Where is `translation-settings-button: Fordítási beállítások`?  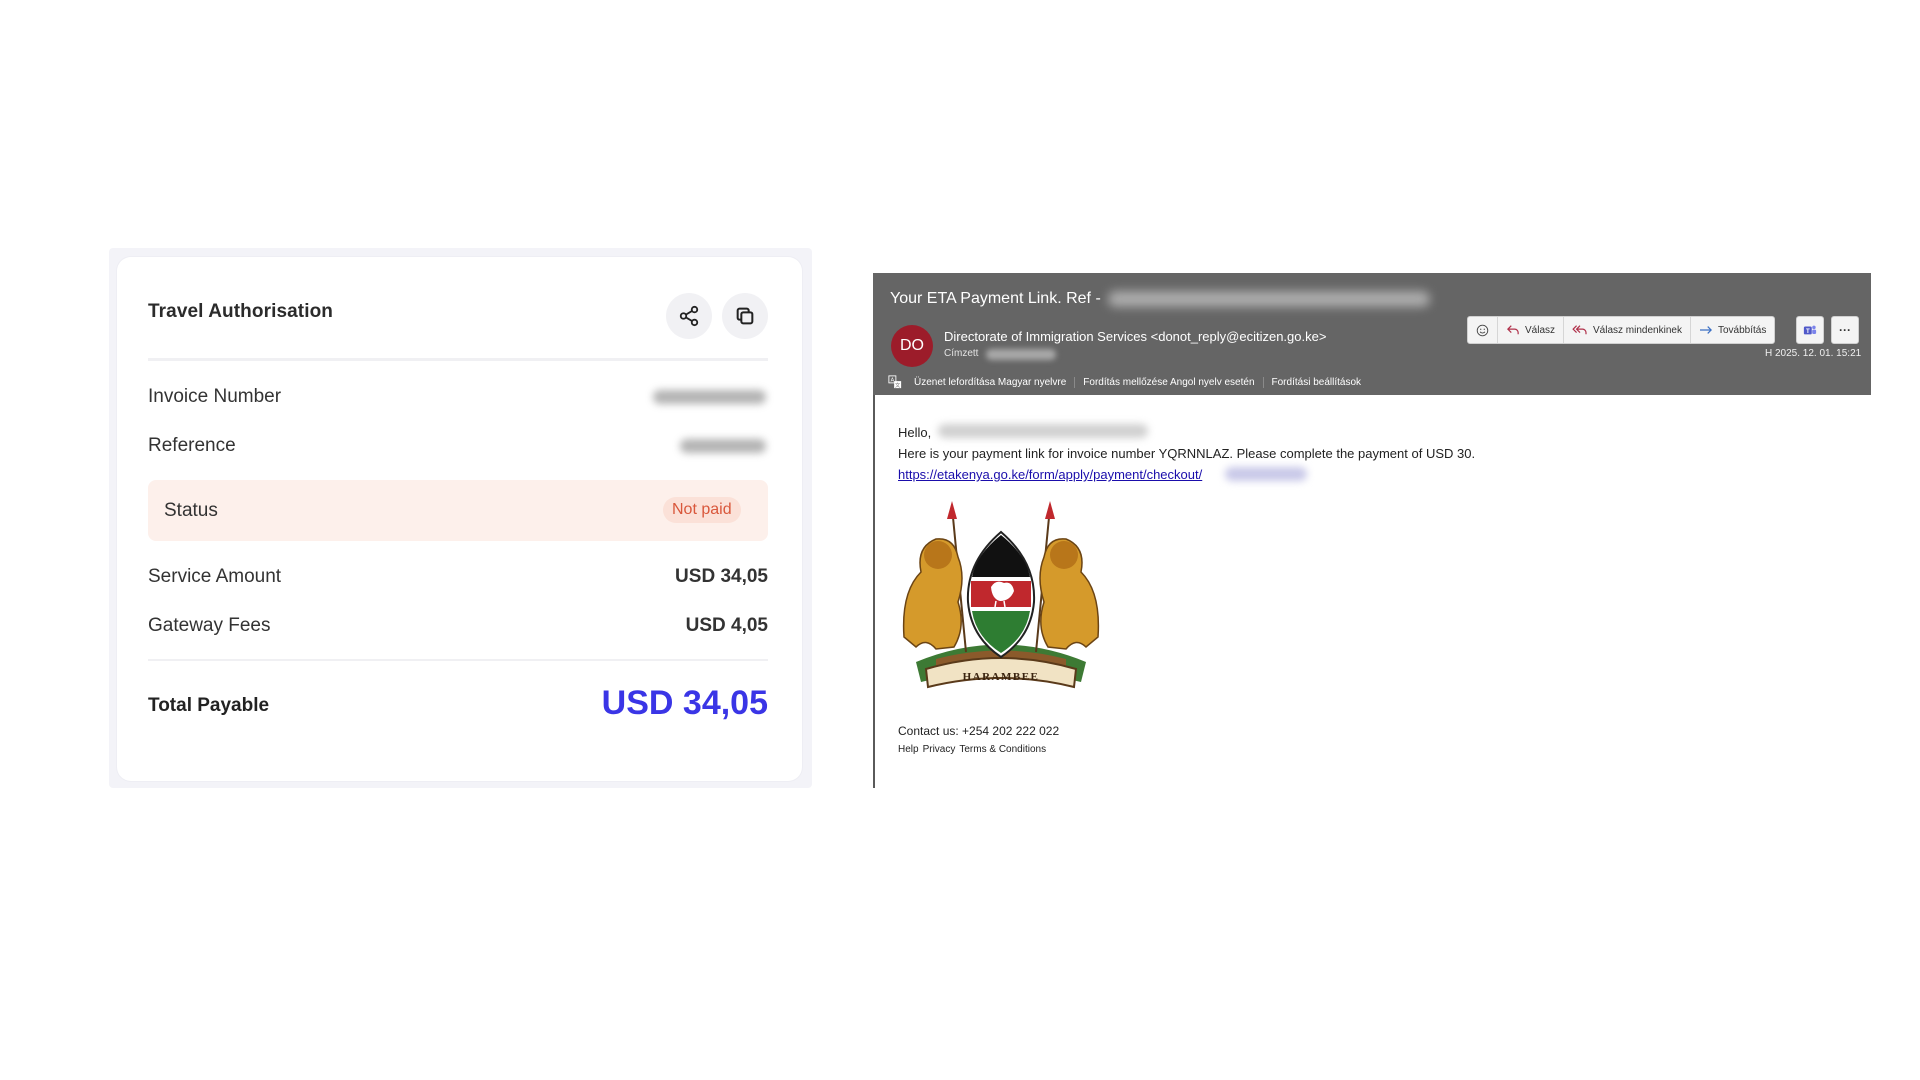
translation-settings-button: Fordítási beállítások is located at coordinates (1317, 382).